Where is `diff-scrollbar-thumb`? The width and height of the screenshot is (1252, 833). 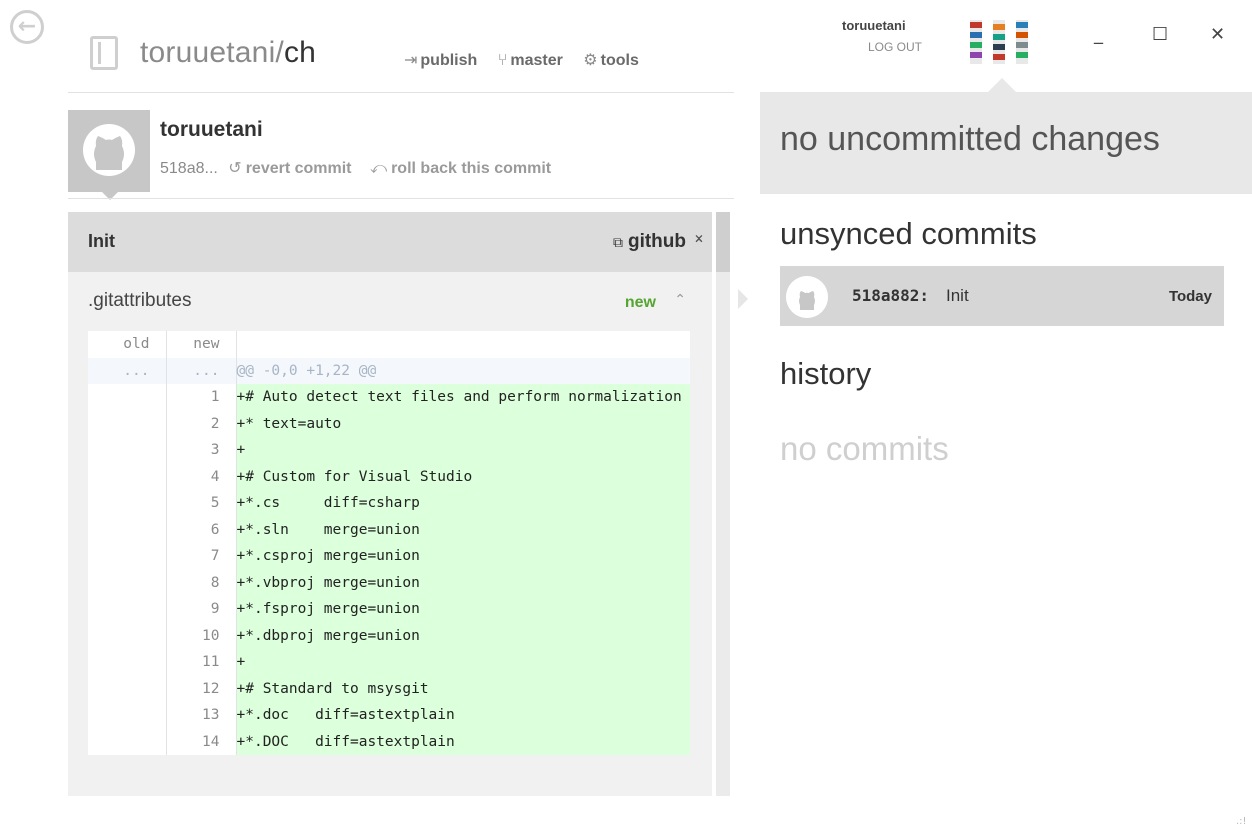 diff-scrollbar-thumb is located at coordinates (723, 242).